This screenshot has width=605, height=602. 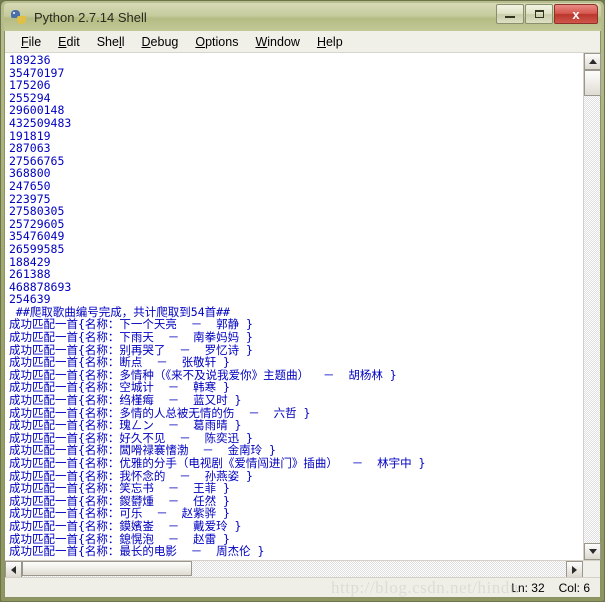 What do you see at coordinates (30, 135) in the screenshot?
I see `console-line: 191819` at bounding box center [30, 135].